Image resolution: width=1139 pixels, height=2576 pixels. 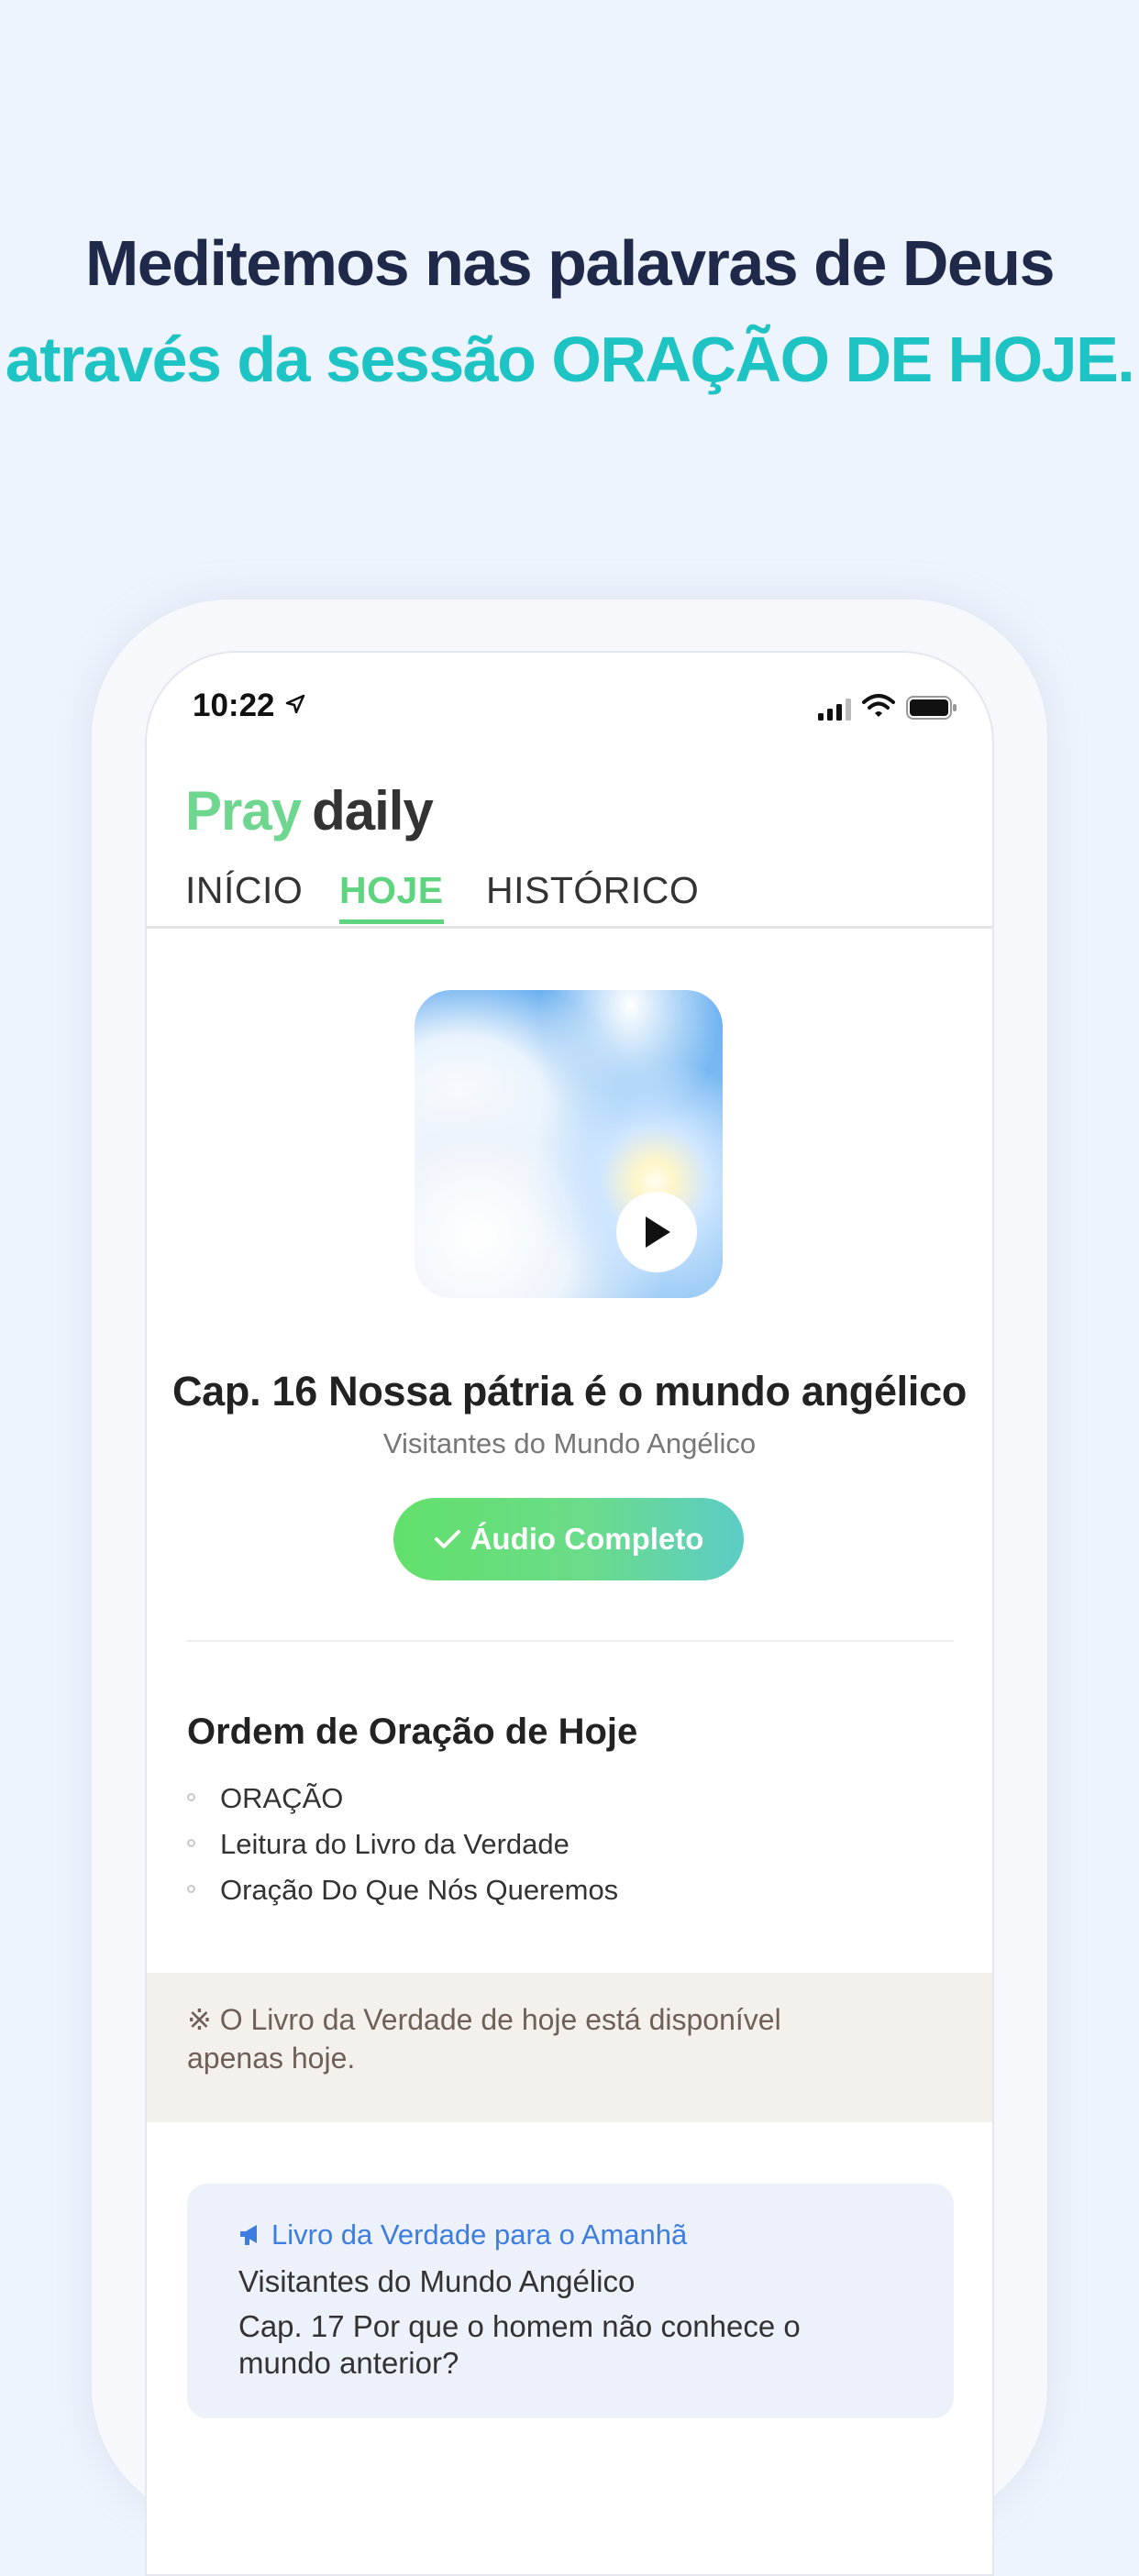 I want to click on active-tab-indicator, so click(x=391, y=921).